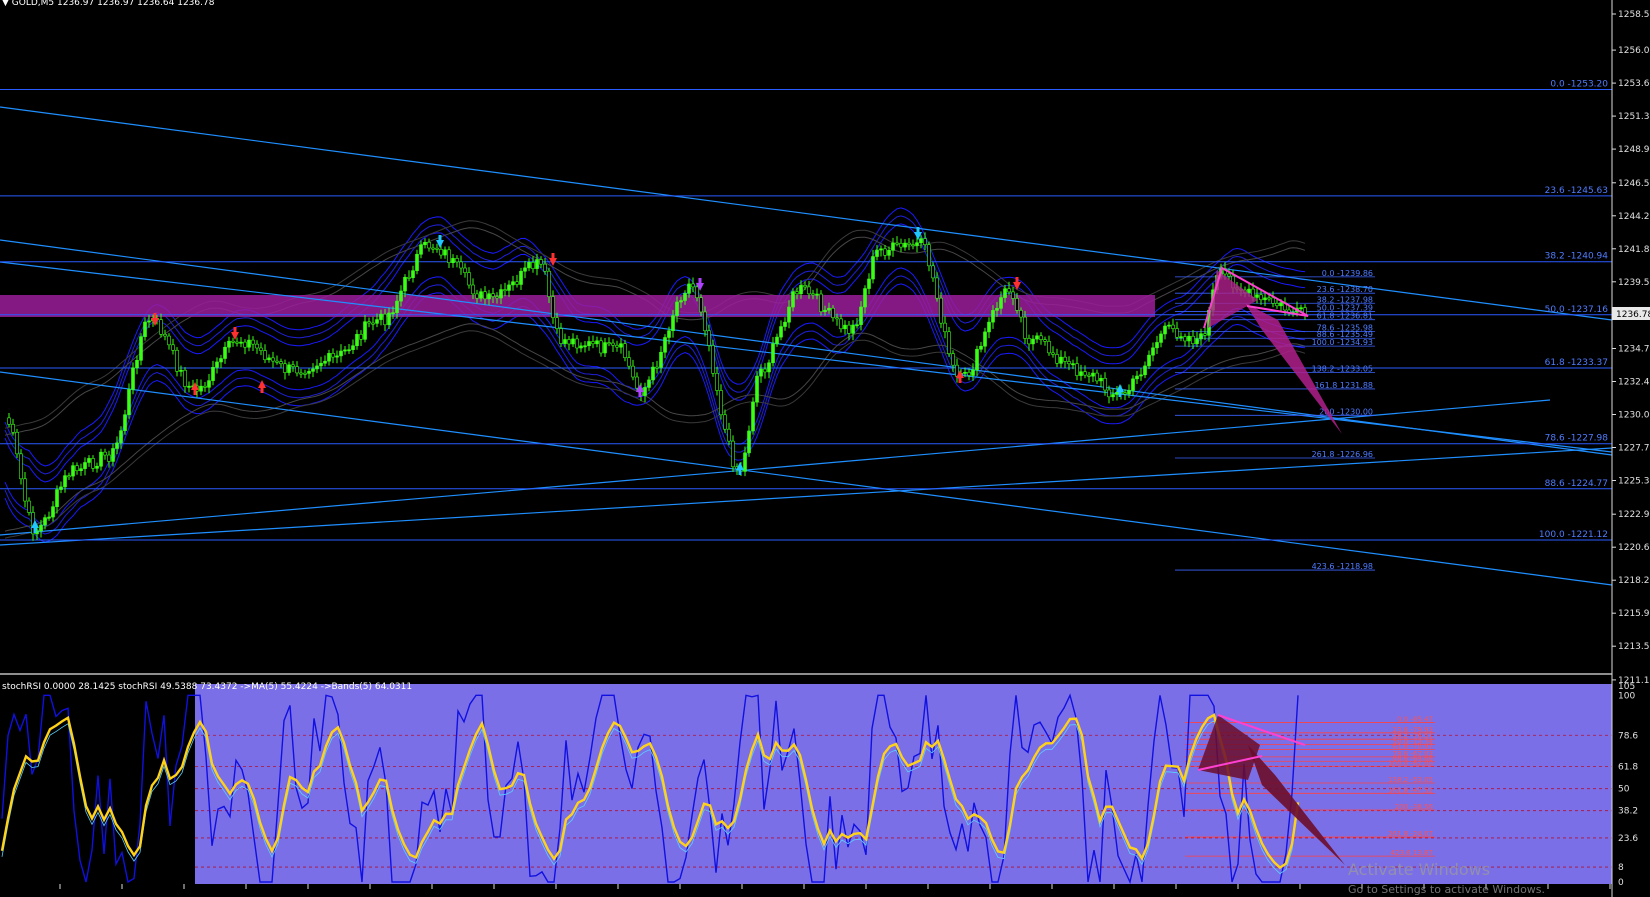  What do you see at coordinates (1412, 853) in the screenshot?
I see `stochrsi-fib-label: 423.6 13.87` at bounding box center [1412, 853].